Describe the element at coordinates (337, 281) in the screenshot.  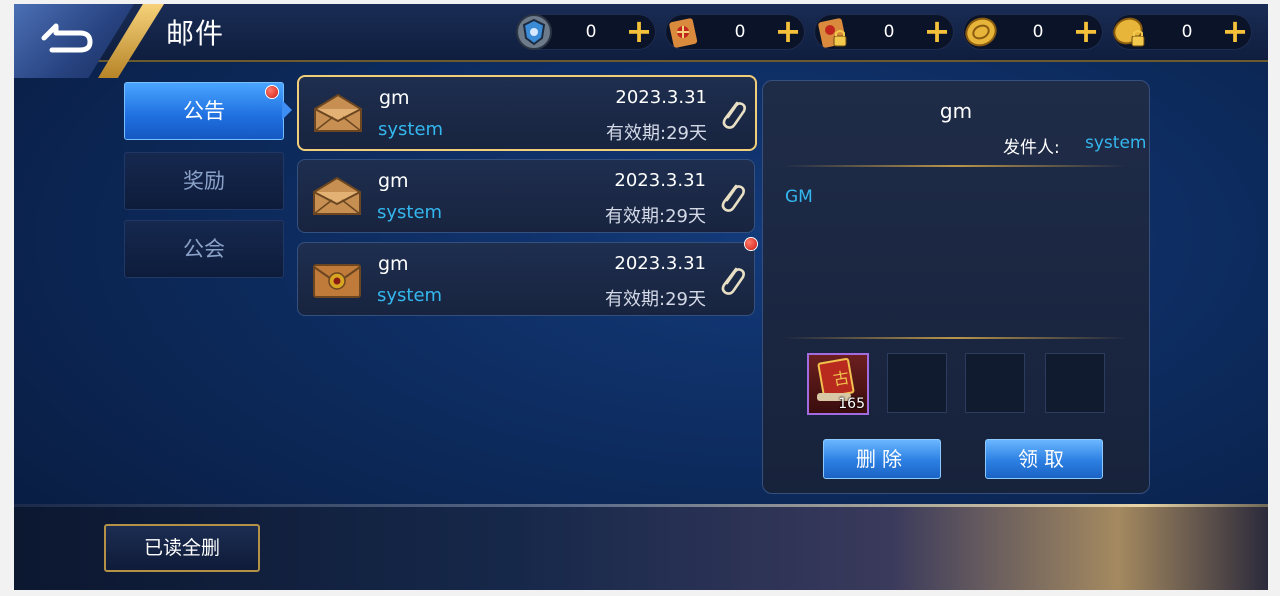
I see `envelope-sealed-icon` at that location.